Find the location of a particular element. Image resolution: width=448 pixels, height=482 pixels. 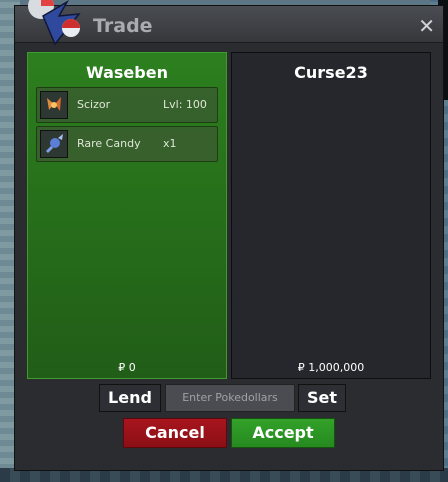

window-title: Trade is located at coordinates (123, 26).